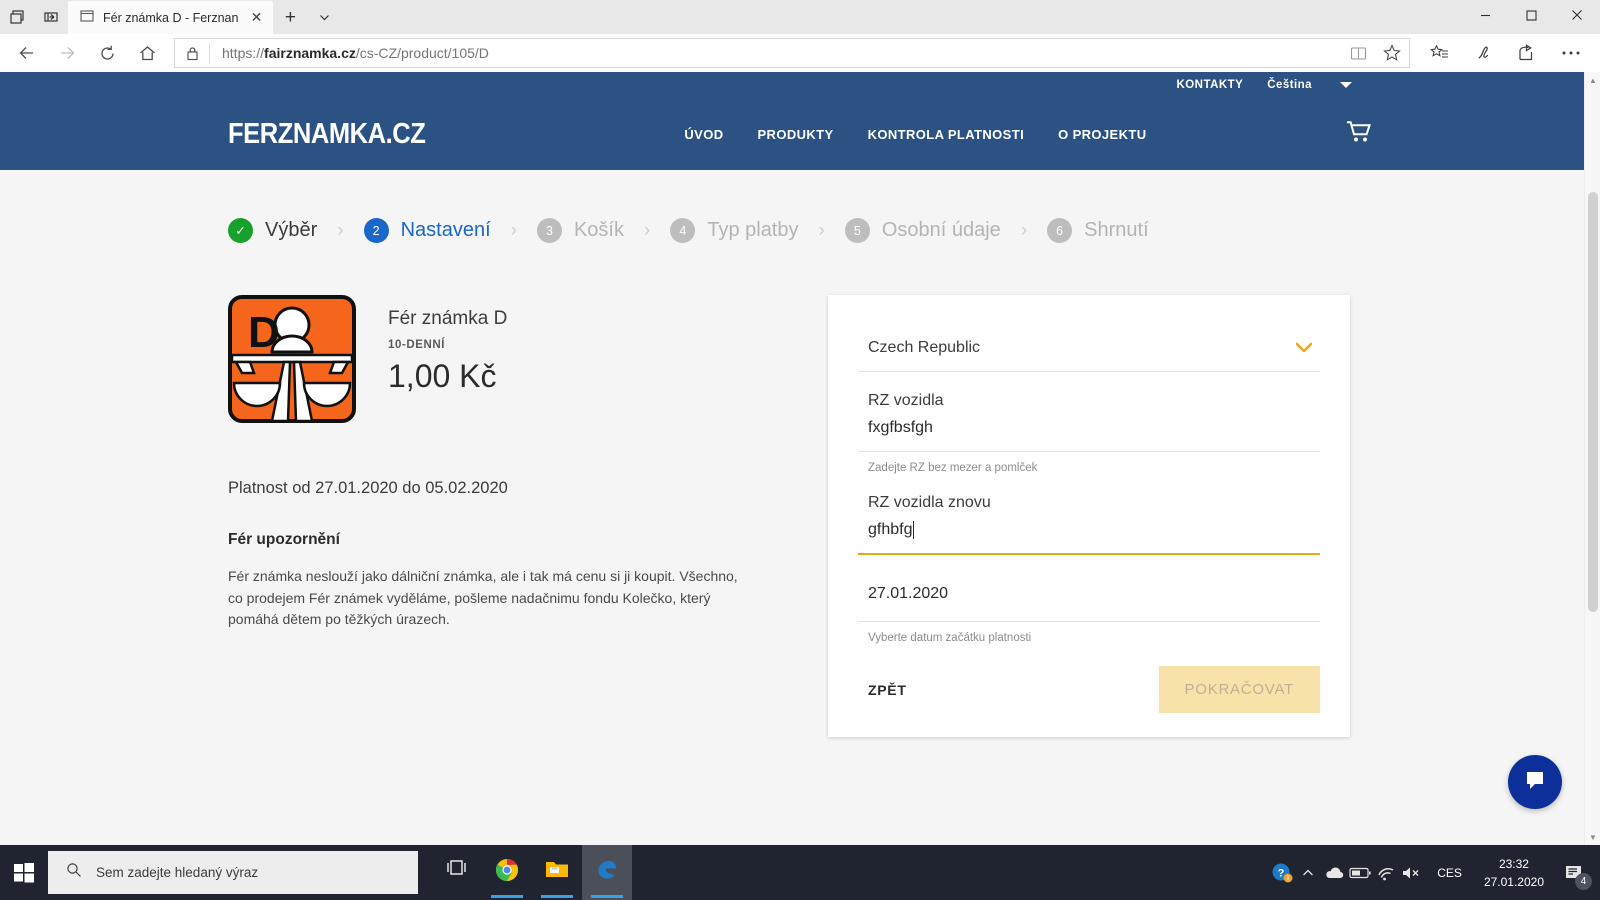 The height and width of the screenshot is (900, 1600). I want to click on plate-repeat-field-label: RZ vozidla znovu, so click(929, 502).